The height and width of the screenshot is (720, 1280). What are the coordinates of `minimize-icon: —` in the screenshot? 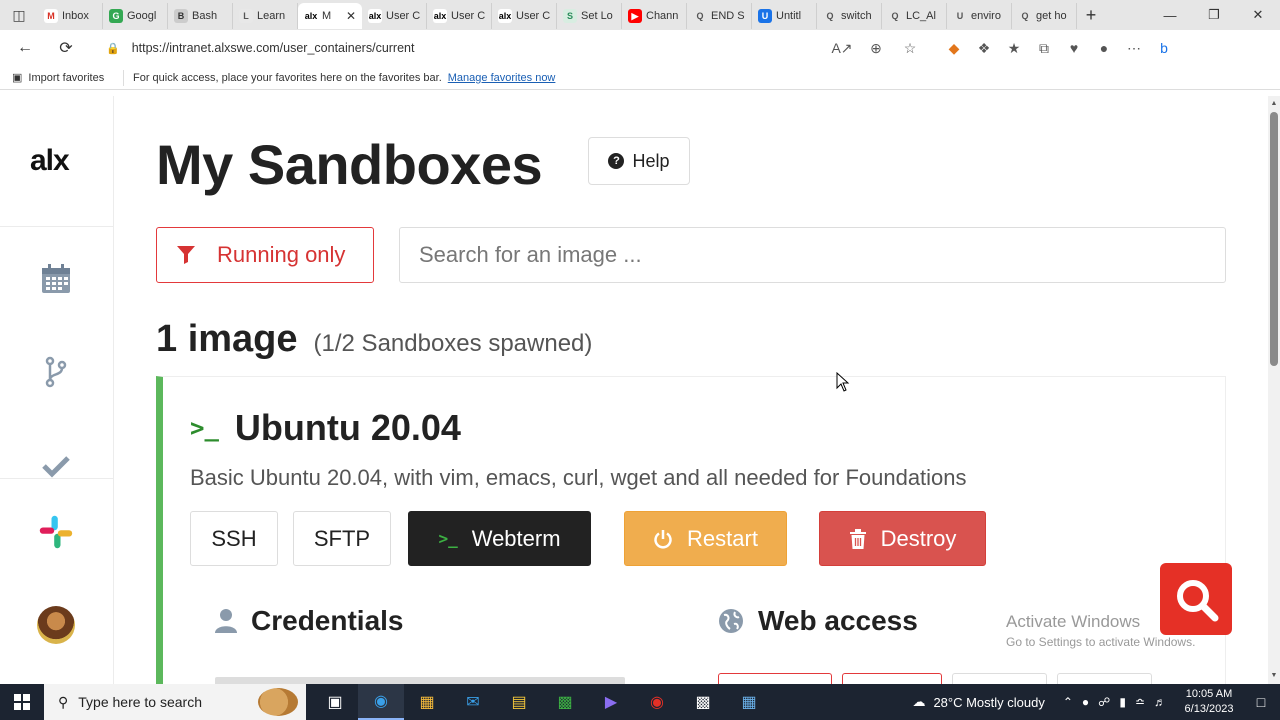 It's located at (1170, 15).